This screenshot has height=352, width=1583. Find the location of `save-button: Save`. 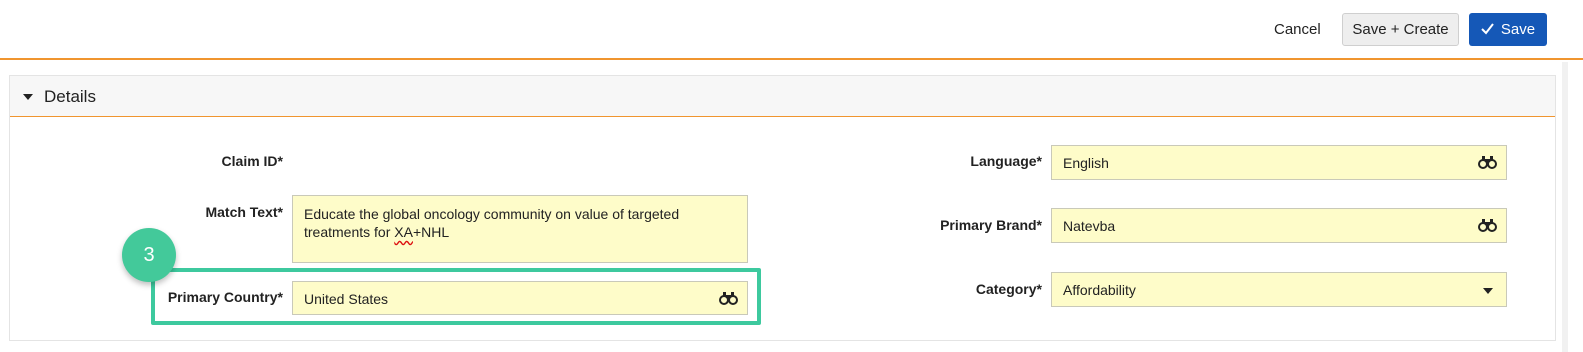

save-button: Save is located at coordinates (1508, 29).